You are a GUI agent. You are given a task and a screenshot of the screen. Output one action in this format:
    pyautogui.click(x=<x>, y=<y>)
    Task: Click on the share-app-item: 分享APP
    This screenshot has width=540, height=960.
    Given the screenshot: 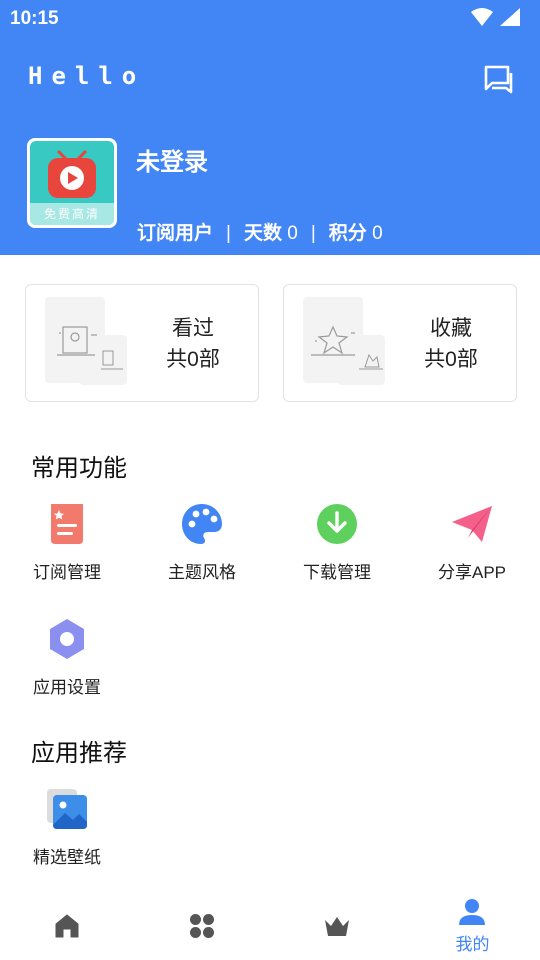 What is the action you would take?
    pyautogui.click(x=472, y=542)
    